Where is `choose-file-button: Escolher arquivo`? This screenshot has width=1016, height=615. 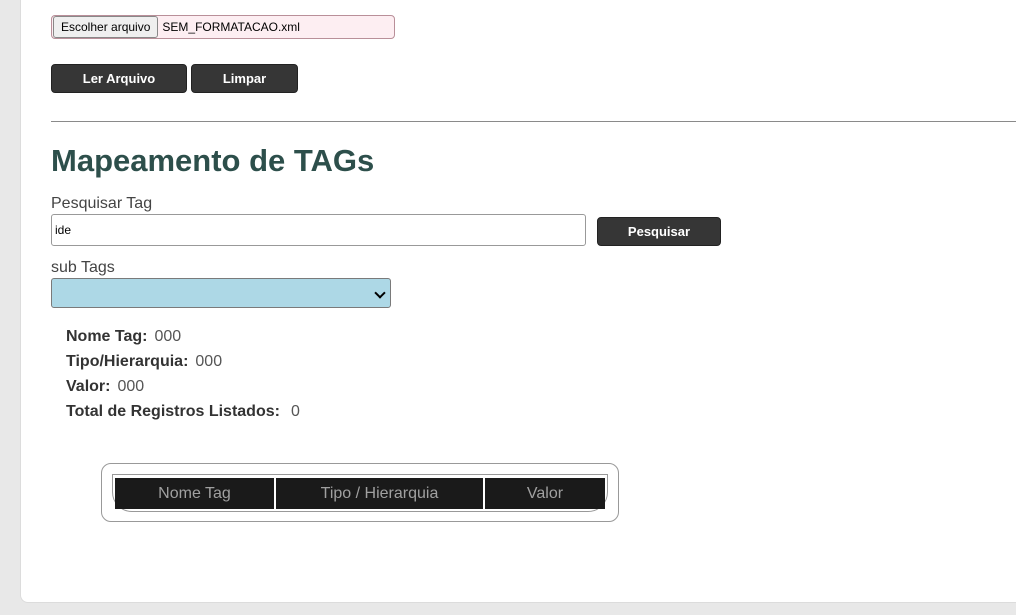
choose-file-button: Escolher arquivo is located at coordinates (106, 27).